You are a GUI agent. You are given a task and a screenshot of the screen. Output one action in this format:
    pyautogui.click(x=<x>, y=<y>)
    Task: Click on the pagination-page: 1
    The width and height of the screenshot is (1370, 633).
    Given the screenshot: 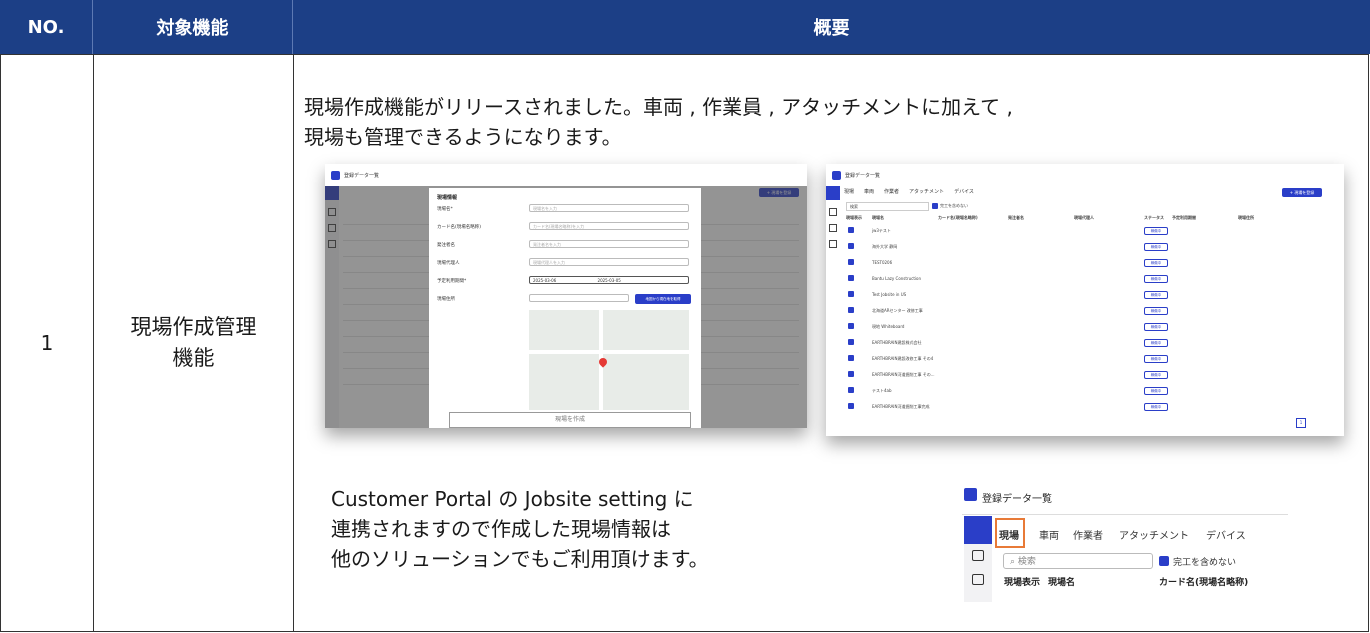 What is the action you would take?
    pyautogui.click(x=1301, y=423)
    